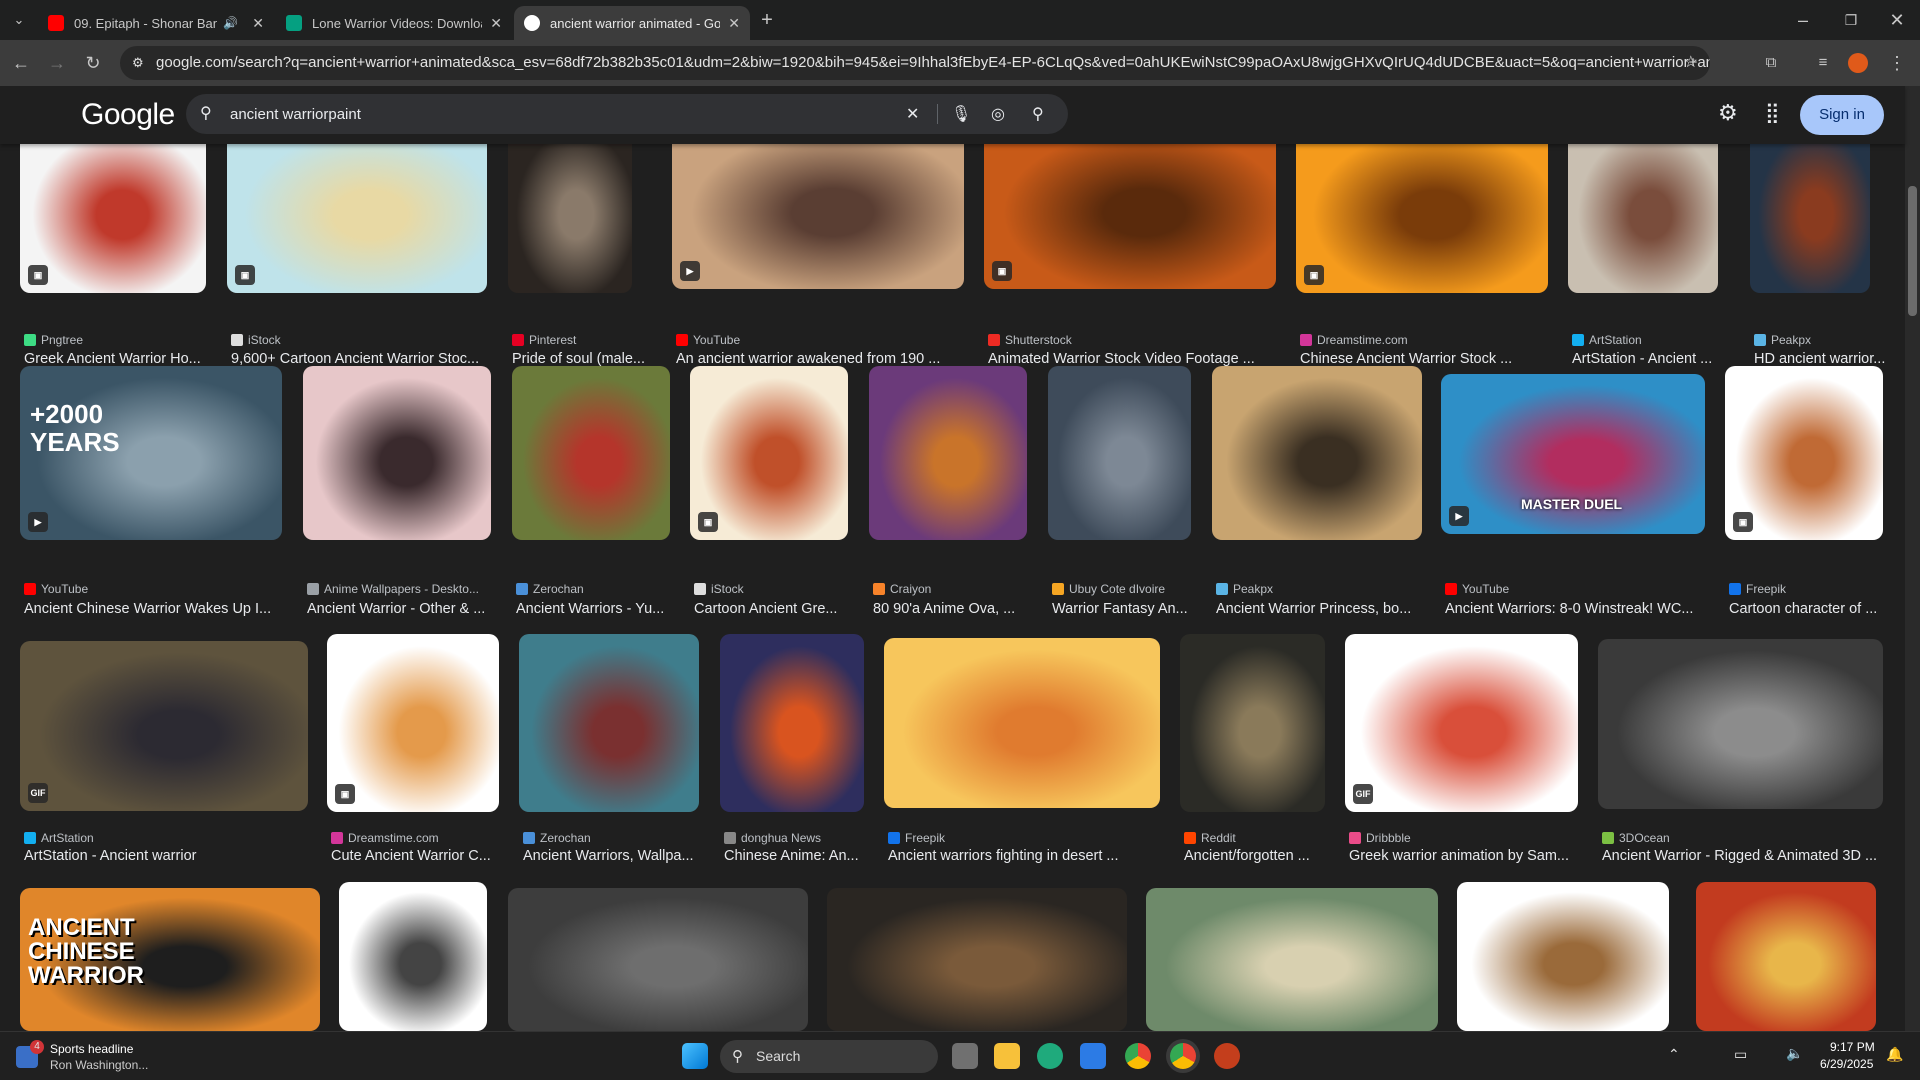 This screenshot has width=1920, height=1080. I want to click on sign-in-button: Sign in, so click(1842, 115).